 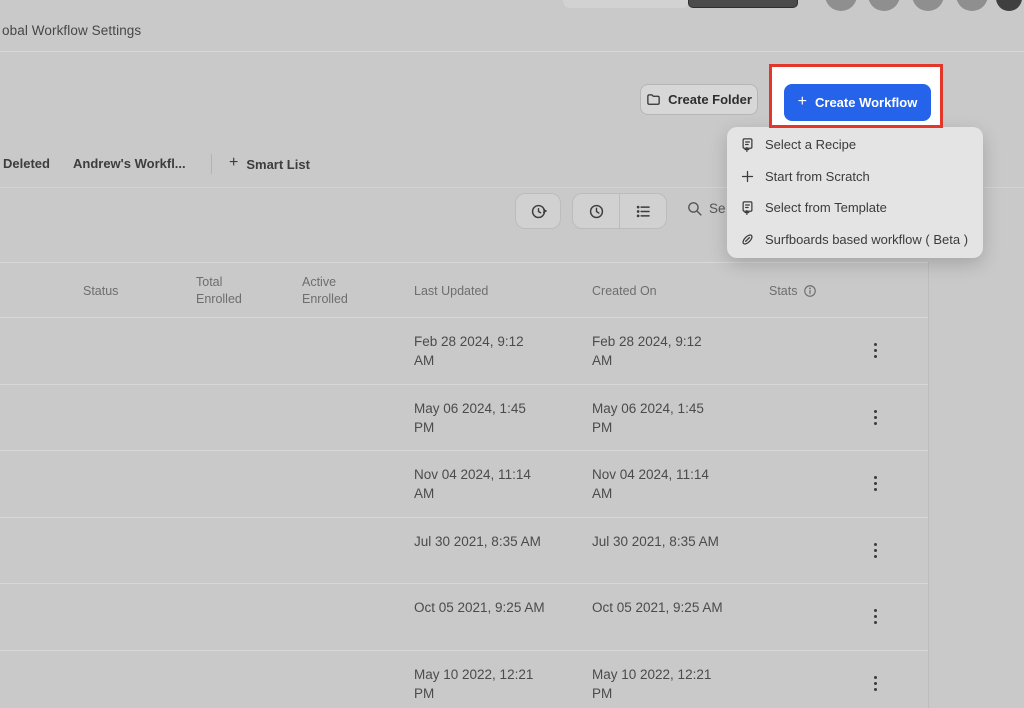 I want to click on menu-item-select-template: Select from Template, so click(x=855, y=208).